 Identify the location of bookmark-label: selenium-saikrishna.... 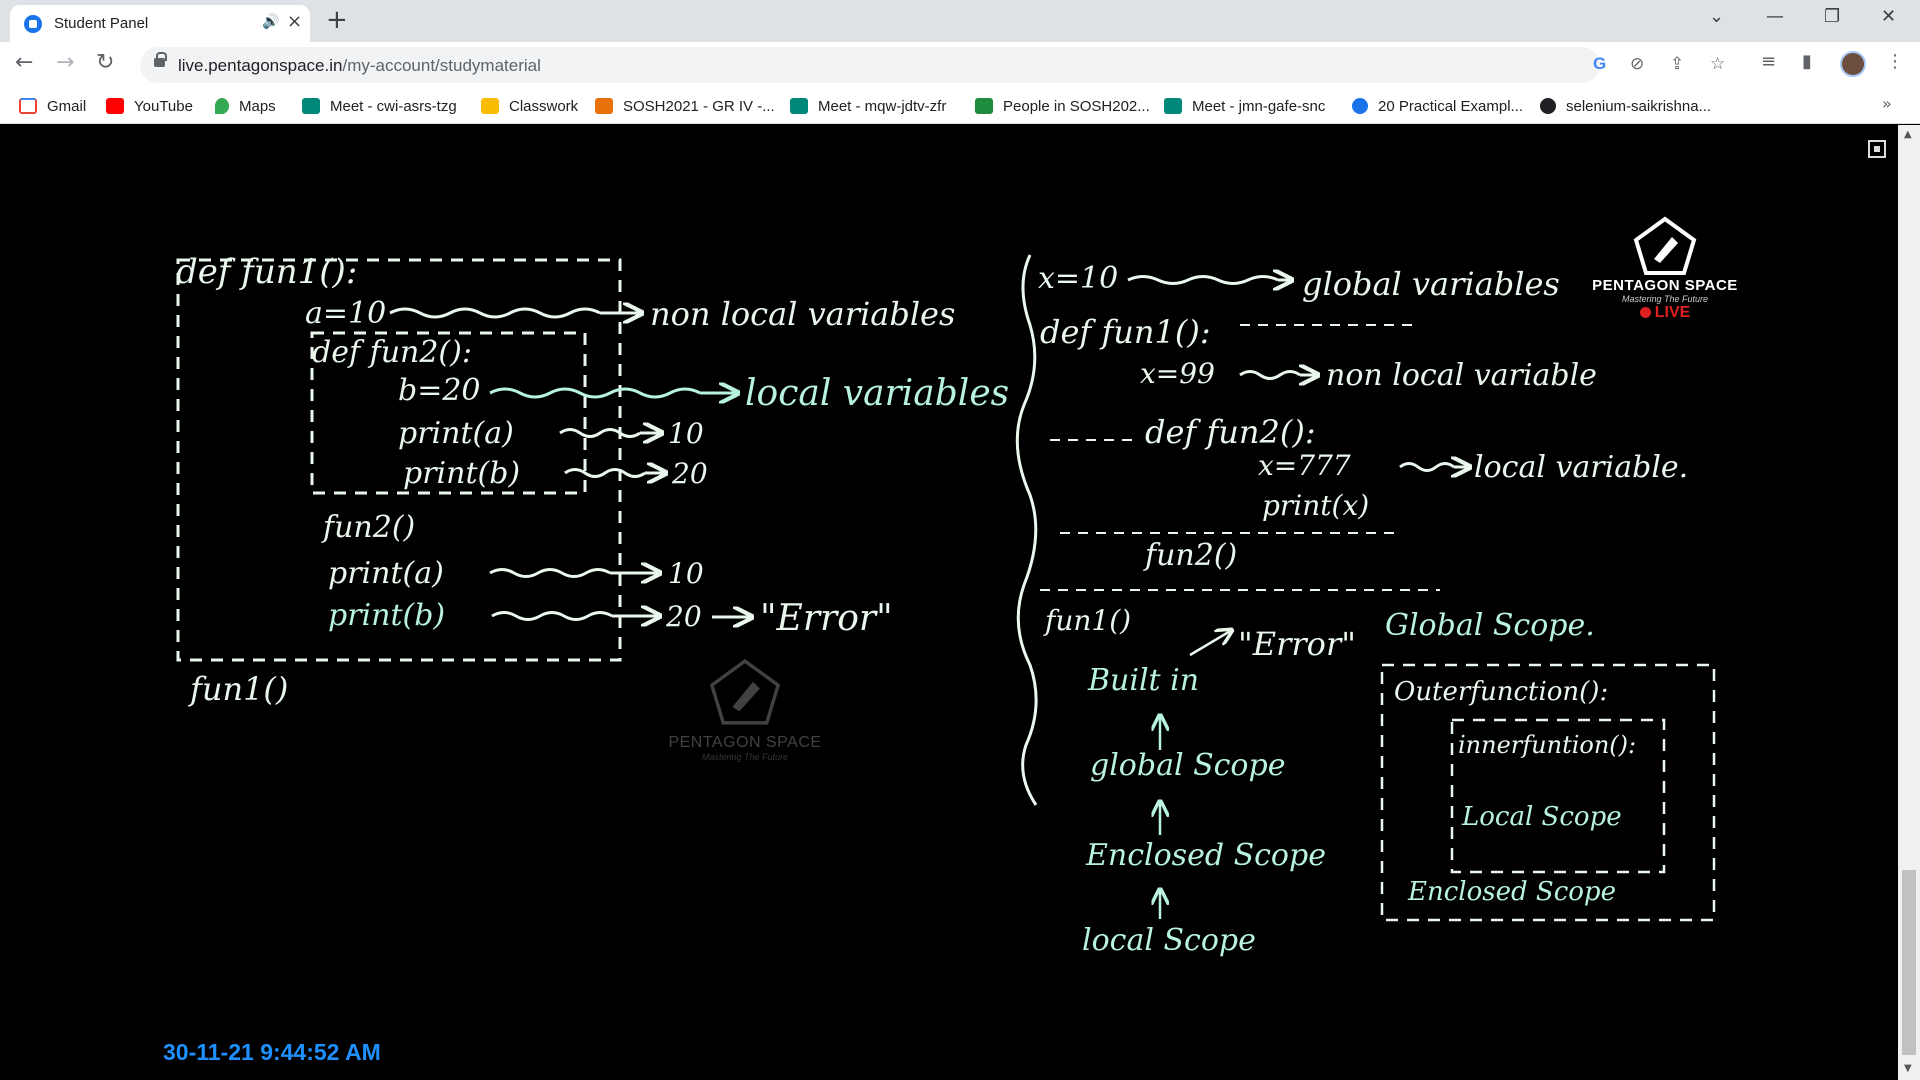
(1639, 106).